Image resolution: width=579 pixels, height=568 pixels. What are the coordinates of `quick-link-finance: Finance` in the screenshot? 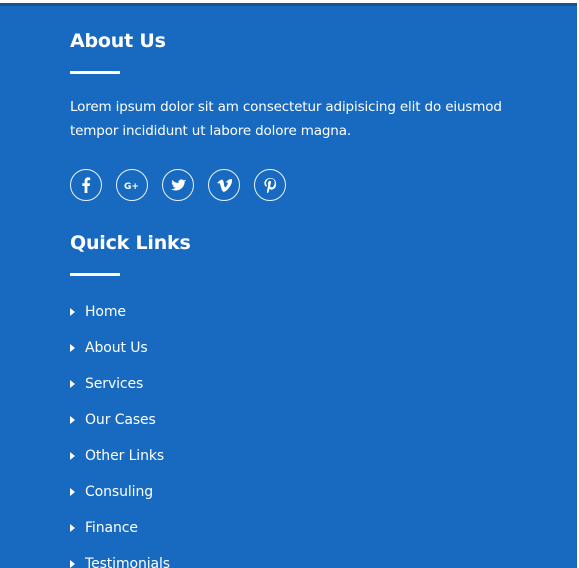 It's located at (200, 528).